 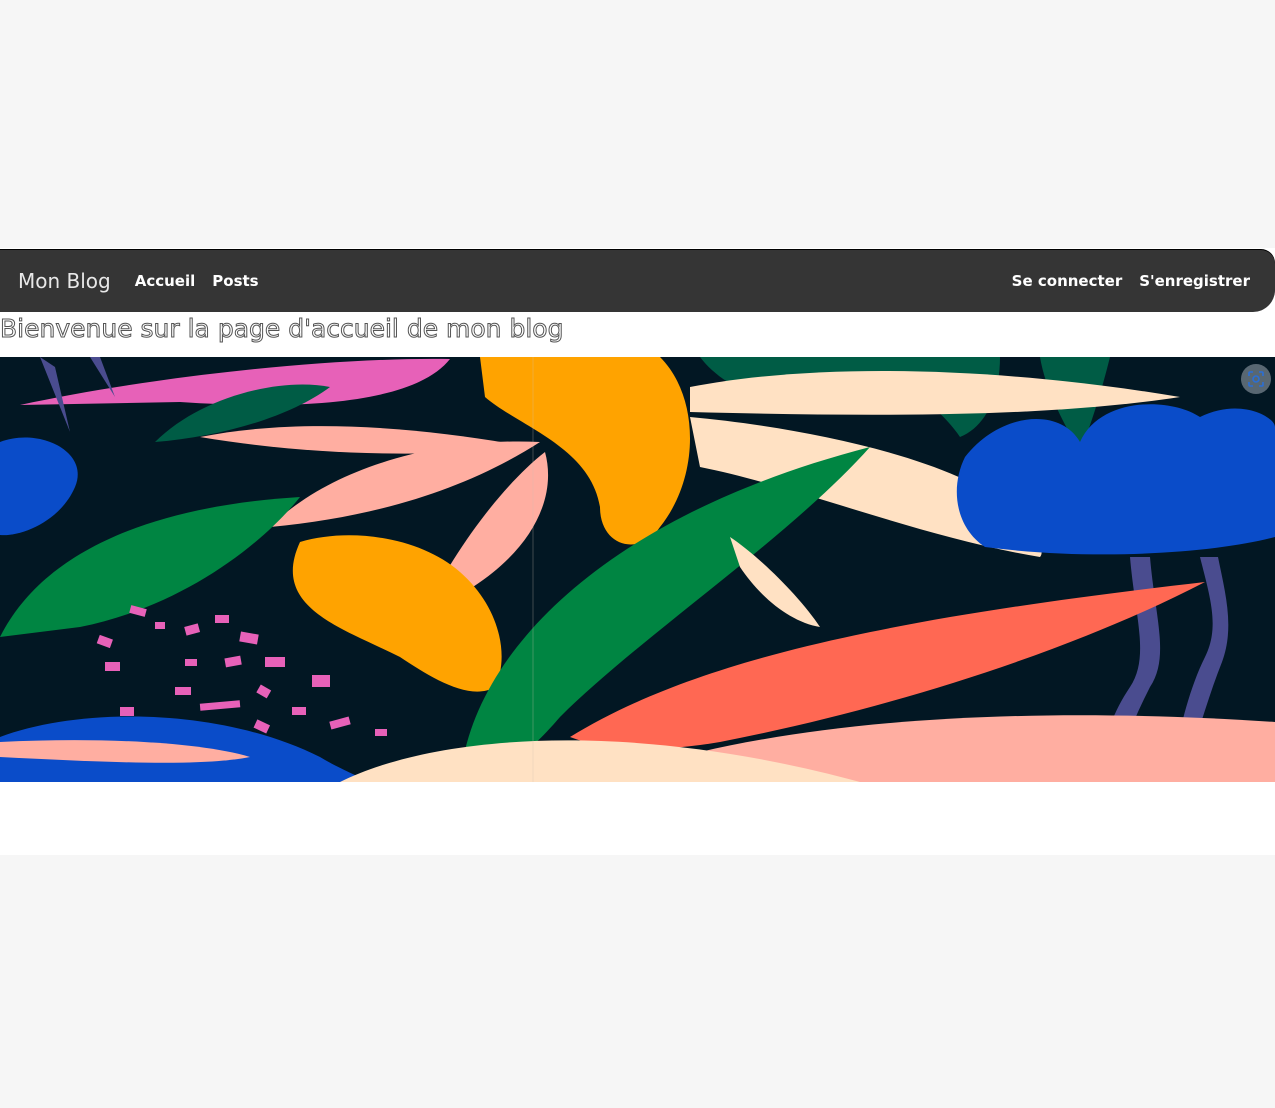 What do you see at coordinates (64, 281) in the screenshot?
I see `brand-link: Mon Blog` at bounding box center [64, 281].